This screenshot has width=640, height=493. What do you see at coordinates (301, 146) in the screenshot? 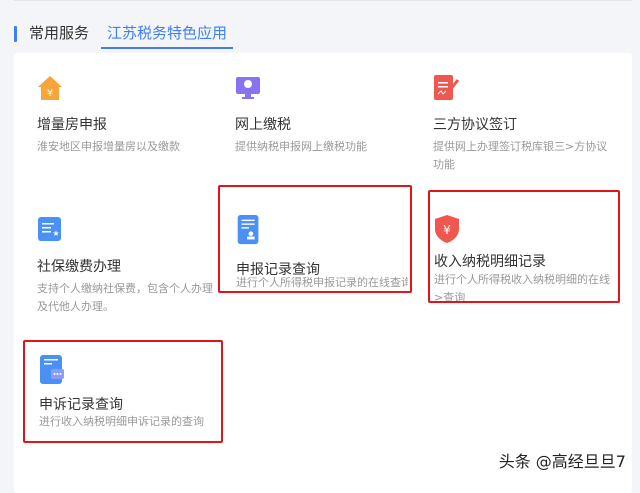
I see `item-desc: 提供纳税申报网上缴税功能` at bounding box center [301, 146].